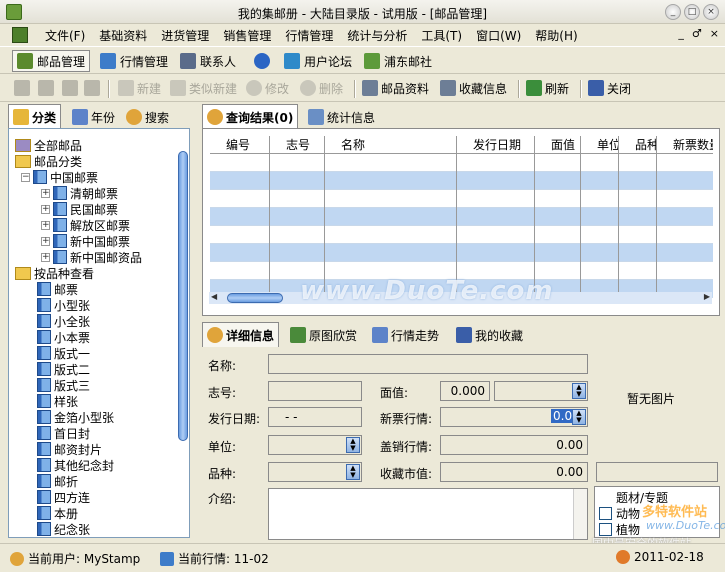 The image size is (725, 572). What do you see at coordinates (57, 513) in the screenshot?
I see `tree-type-item: 本册` at bounding box center [57, 513].